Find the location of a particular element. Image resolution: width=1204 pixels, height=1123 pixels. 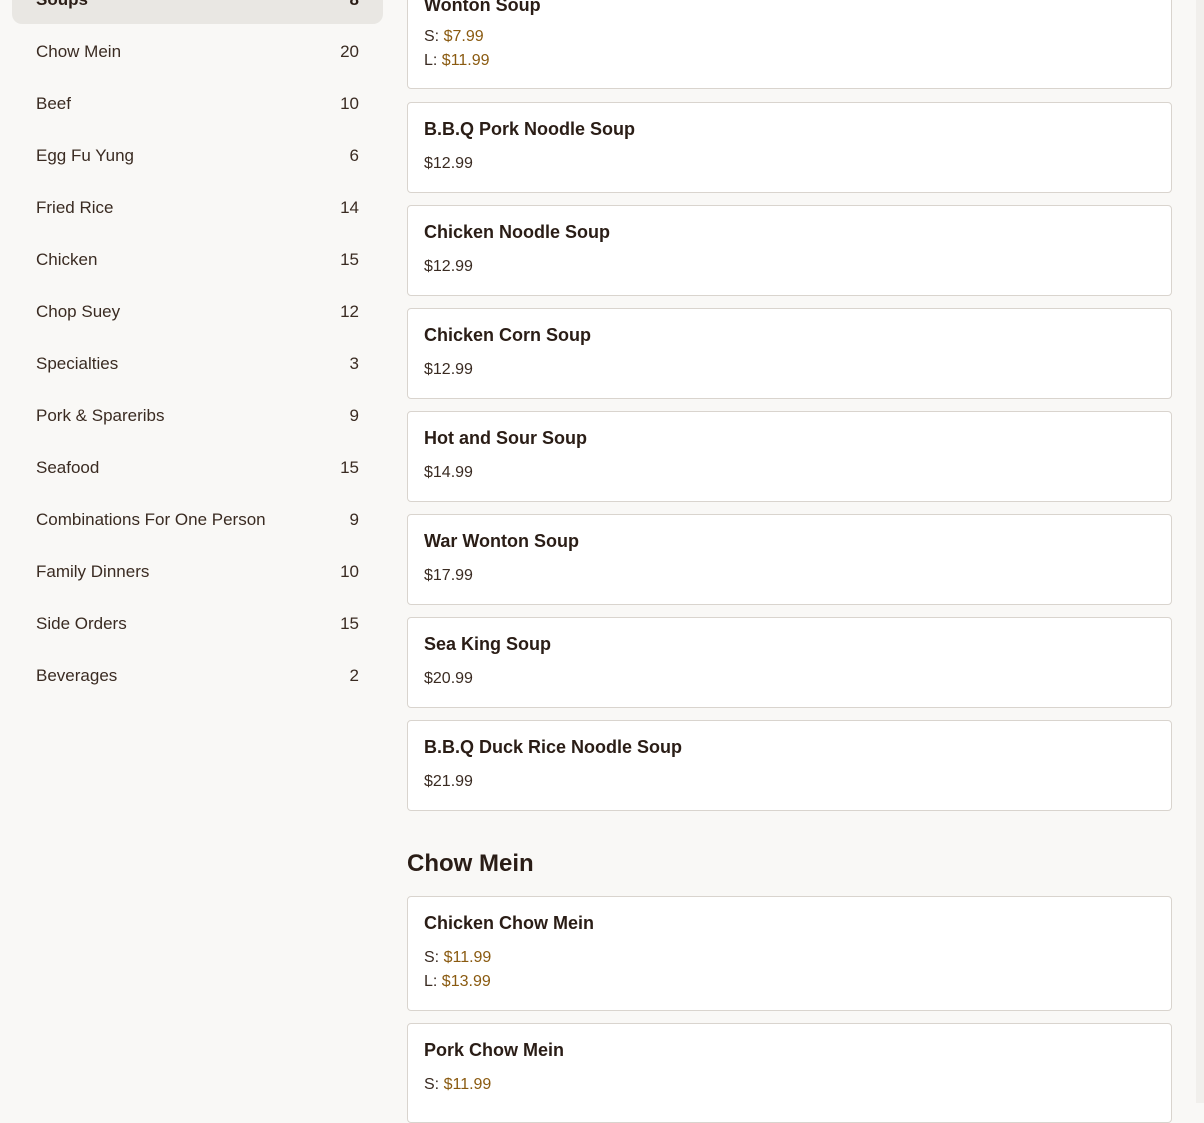

menu-item-name: Pork Chow Mein is located at coordinates (494, 1050).